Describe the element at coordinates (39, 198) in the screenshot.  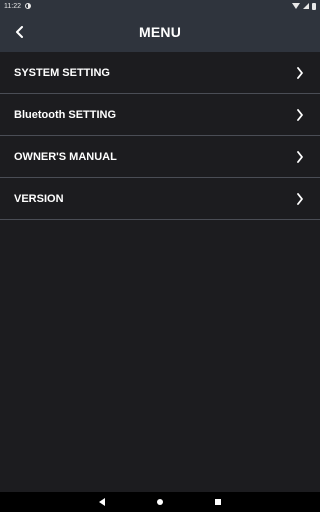
I see `menu-item-label: VERSION` at that location.